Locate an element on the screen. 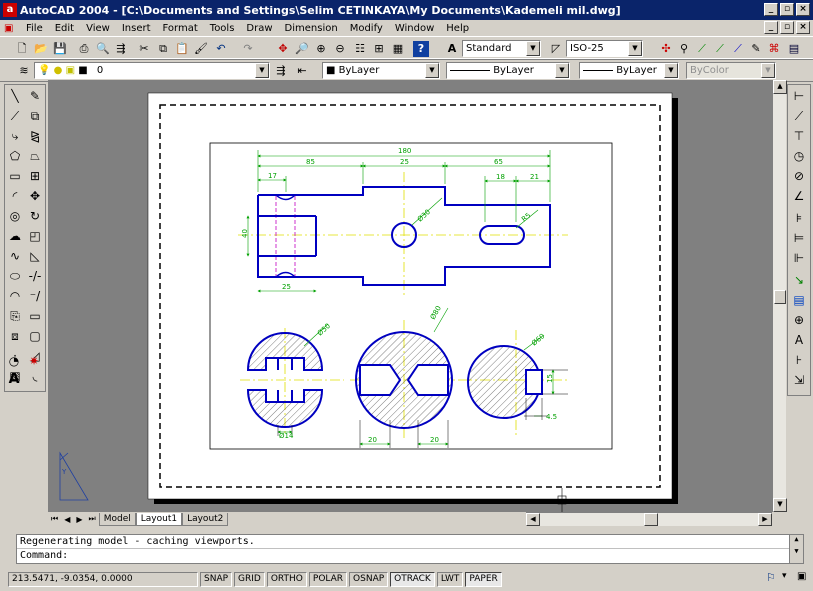 The image size is (813, 591). dim-edit-icon: A is located at coordinates (799, 340).